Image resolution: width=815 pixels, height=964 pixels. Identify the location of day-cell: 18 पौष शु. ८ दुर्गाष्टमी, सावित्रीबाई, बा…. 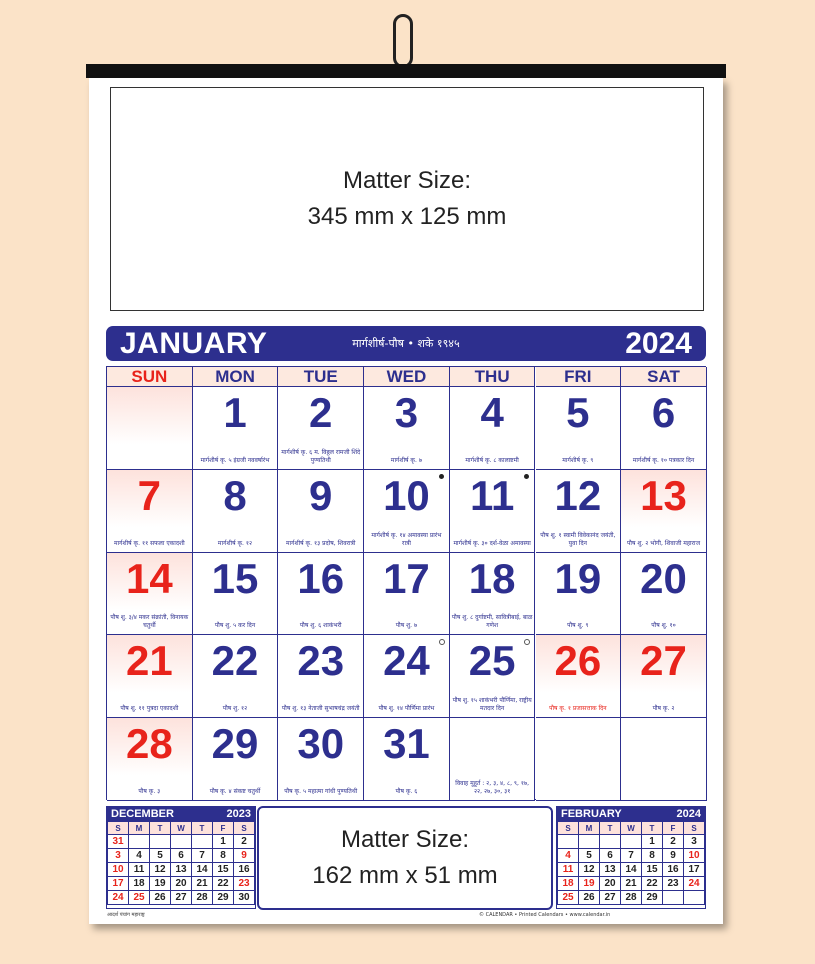
(492, 594).